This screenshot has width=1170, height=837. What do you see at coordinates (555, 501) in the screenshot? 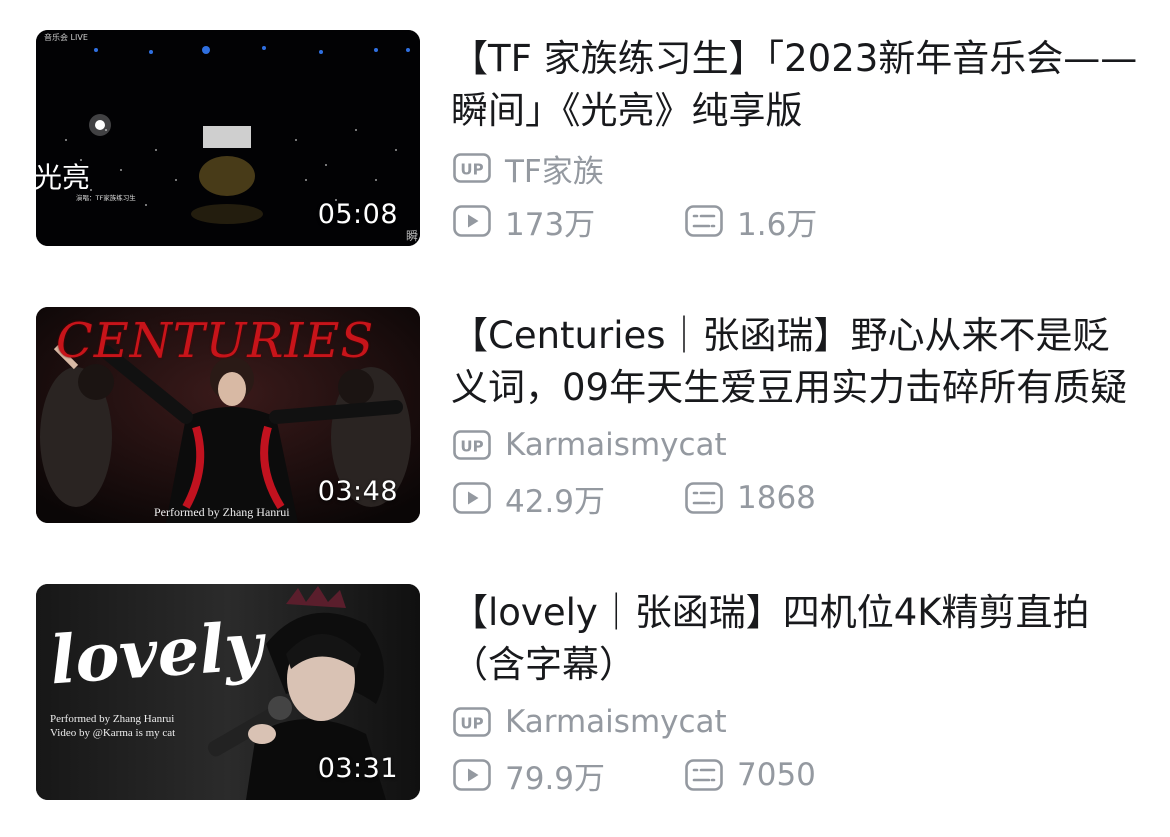
I see `view-count-value: 42.9万` at bounding box center [555, 501].